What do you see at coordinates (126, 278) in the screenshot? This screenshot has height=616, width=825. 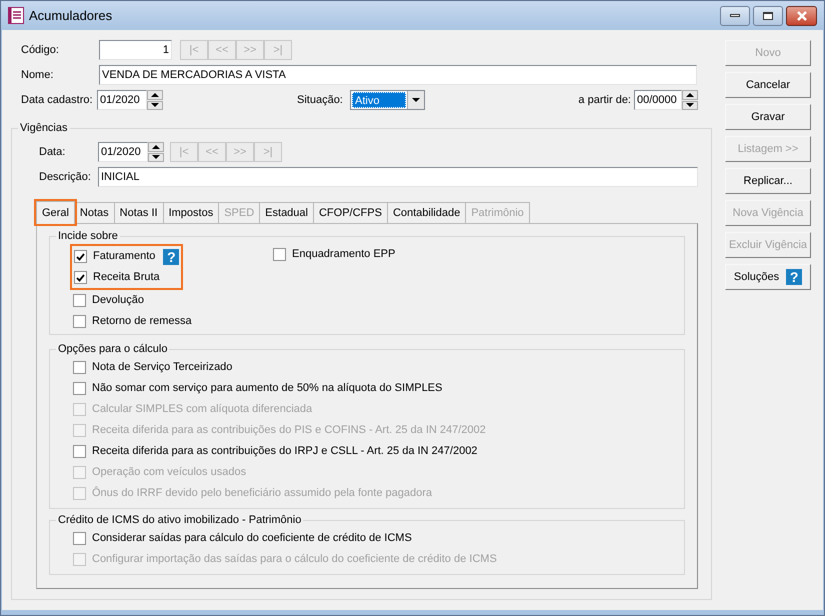 I see `checkbox-label: Receita Bruta` at bounding box center [126, 278].